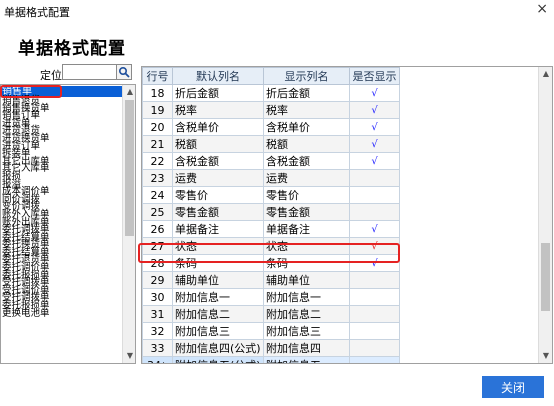  I want to click on cell-row-number: 18, so click(157, 93).